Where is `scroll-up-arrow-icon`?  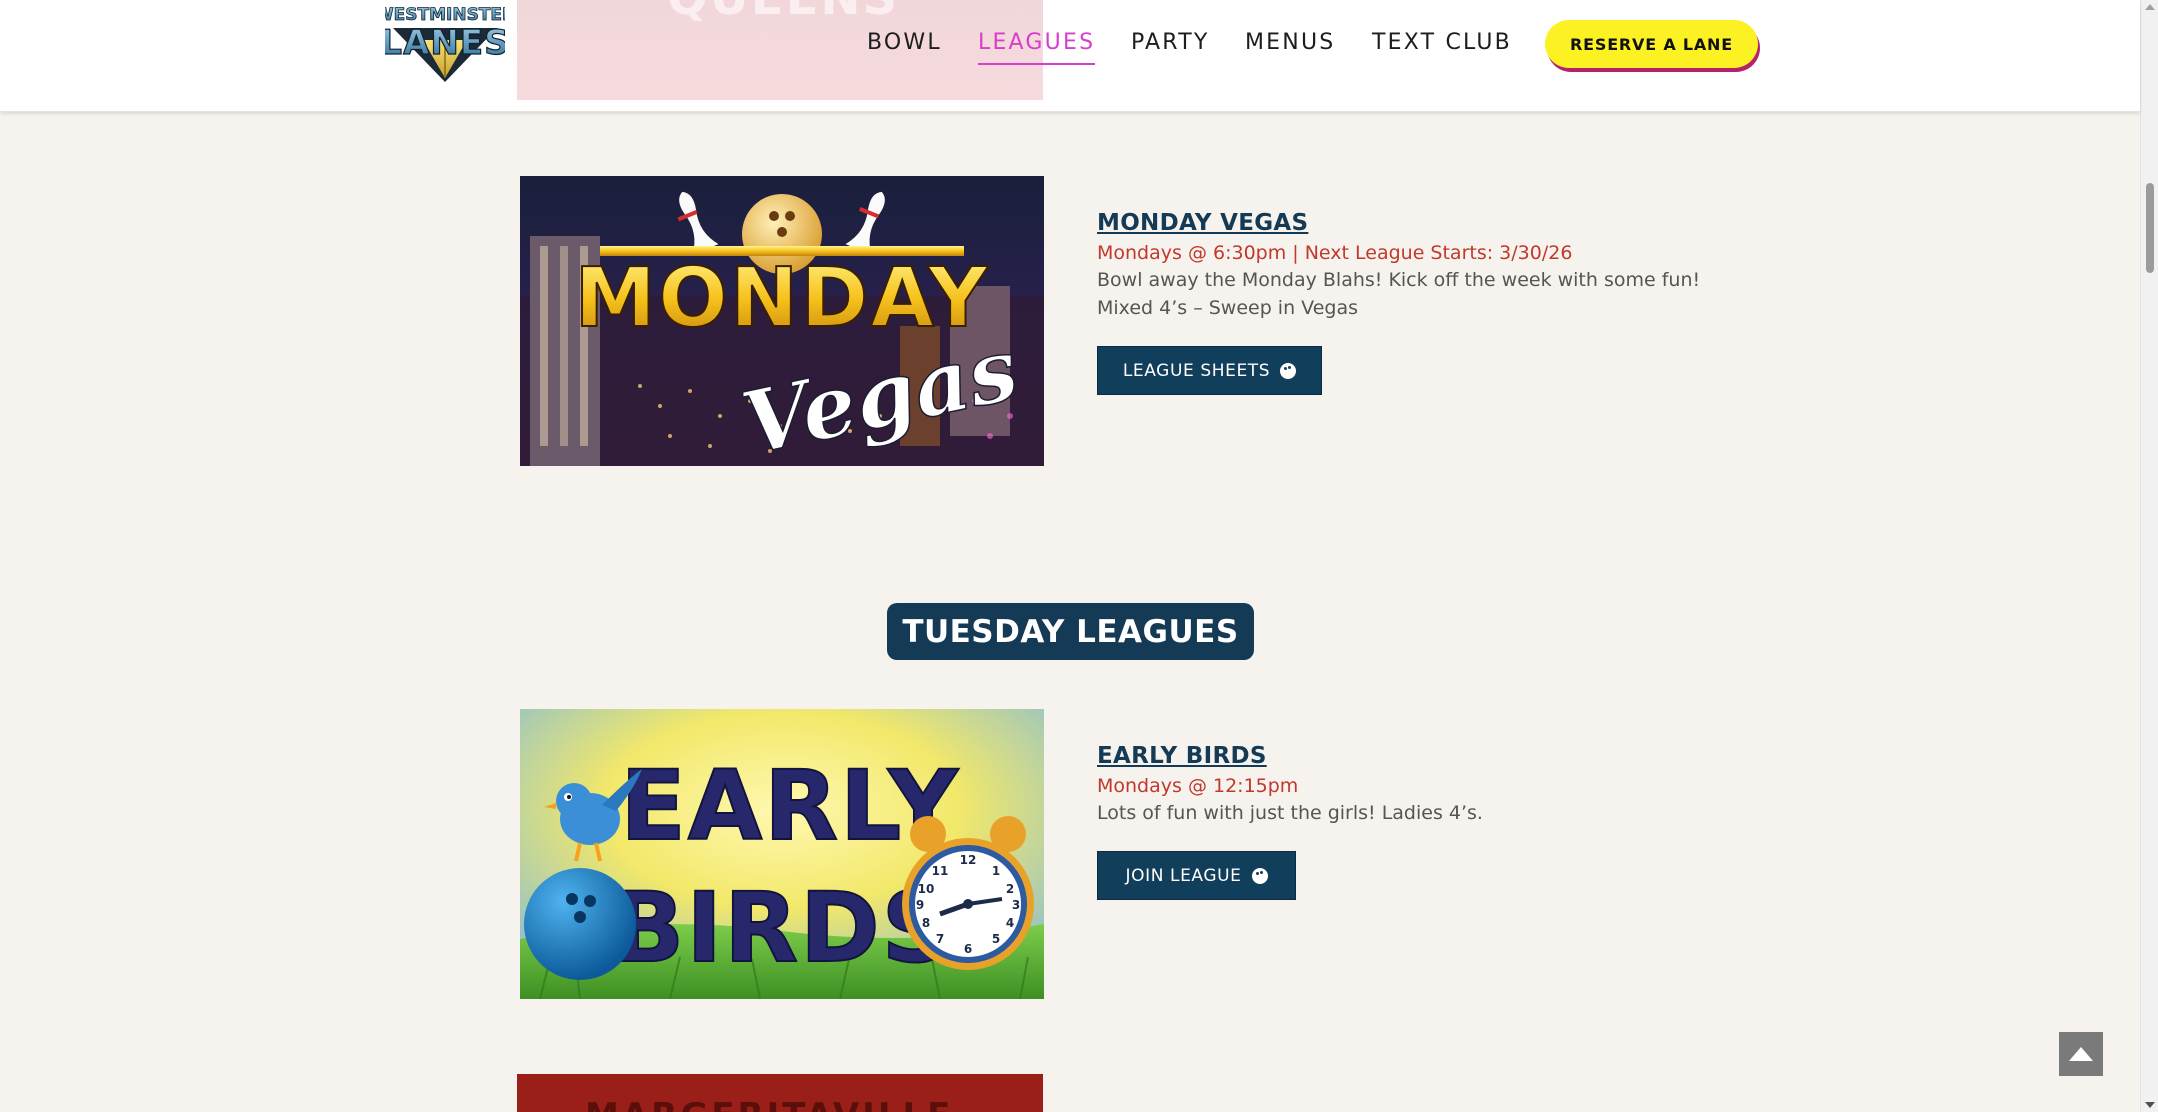
scroll-up-arrow-icon is located at coordinates (2150, 7).